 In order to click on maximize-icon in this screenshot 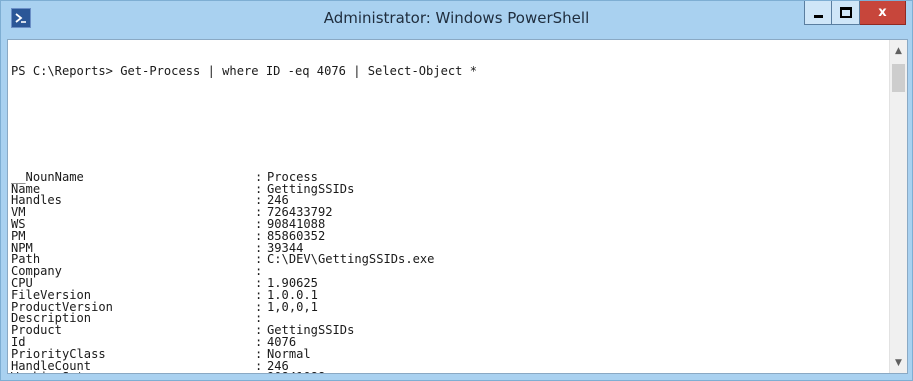, I will do `click(845, 12)`.